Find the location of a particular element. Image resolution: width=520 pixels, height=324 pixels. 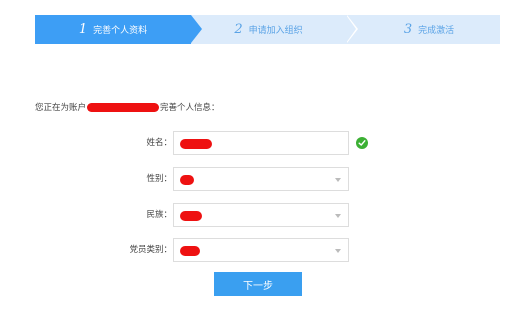

intro-text: 您正在为账户 完善个人信息： is located at coordinates (127, 107).